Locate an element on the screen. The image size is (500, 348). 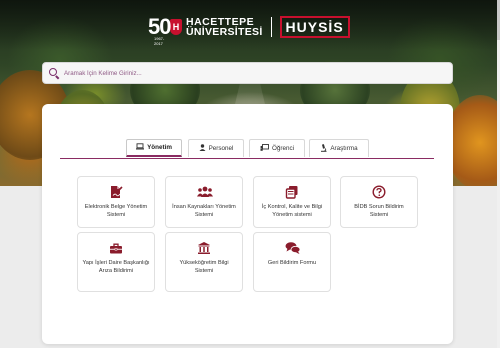
chalkboard-icon is located at coordinates (264, 148).